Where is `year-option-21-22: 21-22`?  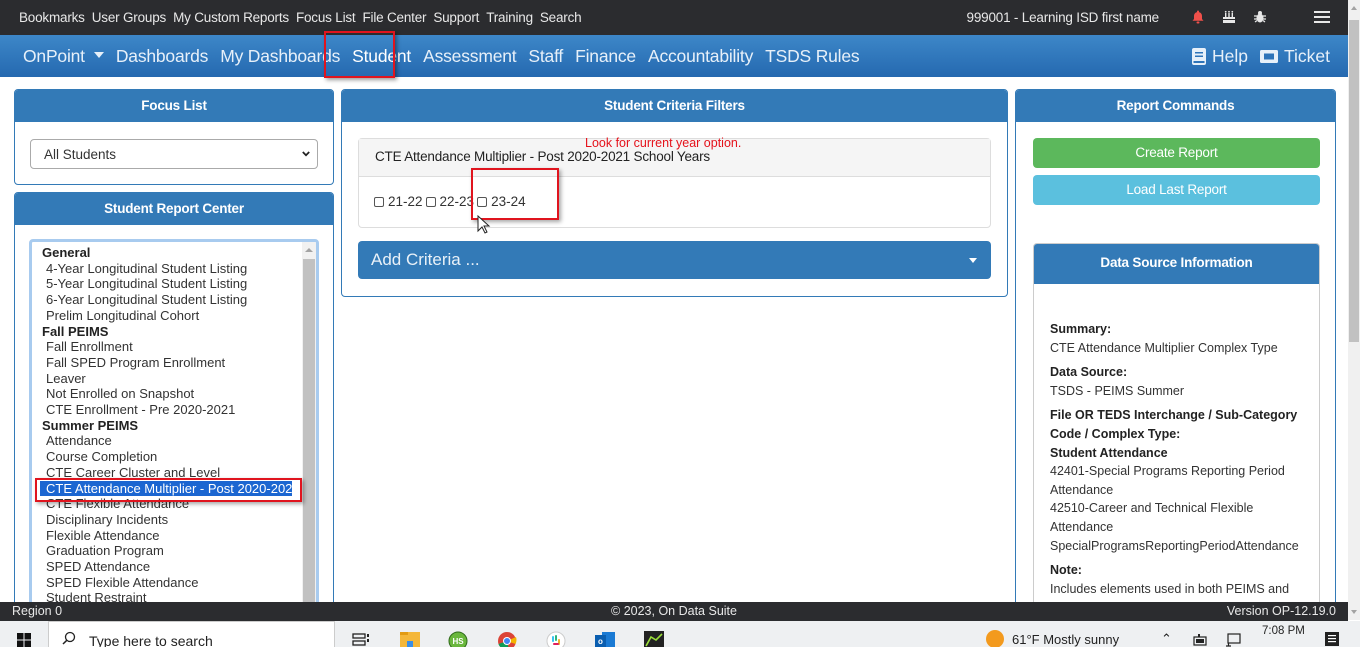
year-option-21-22: 21-22 is located at coordinates (398, 201).